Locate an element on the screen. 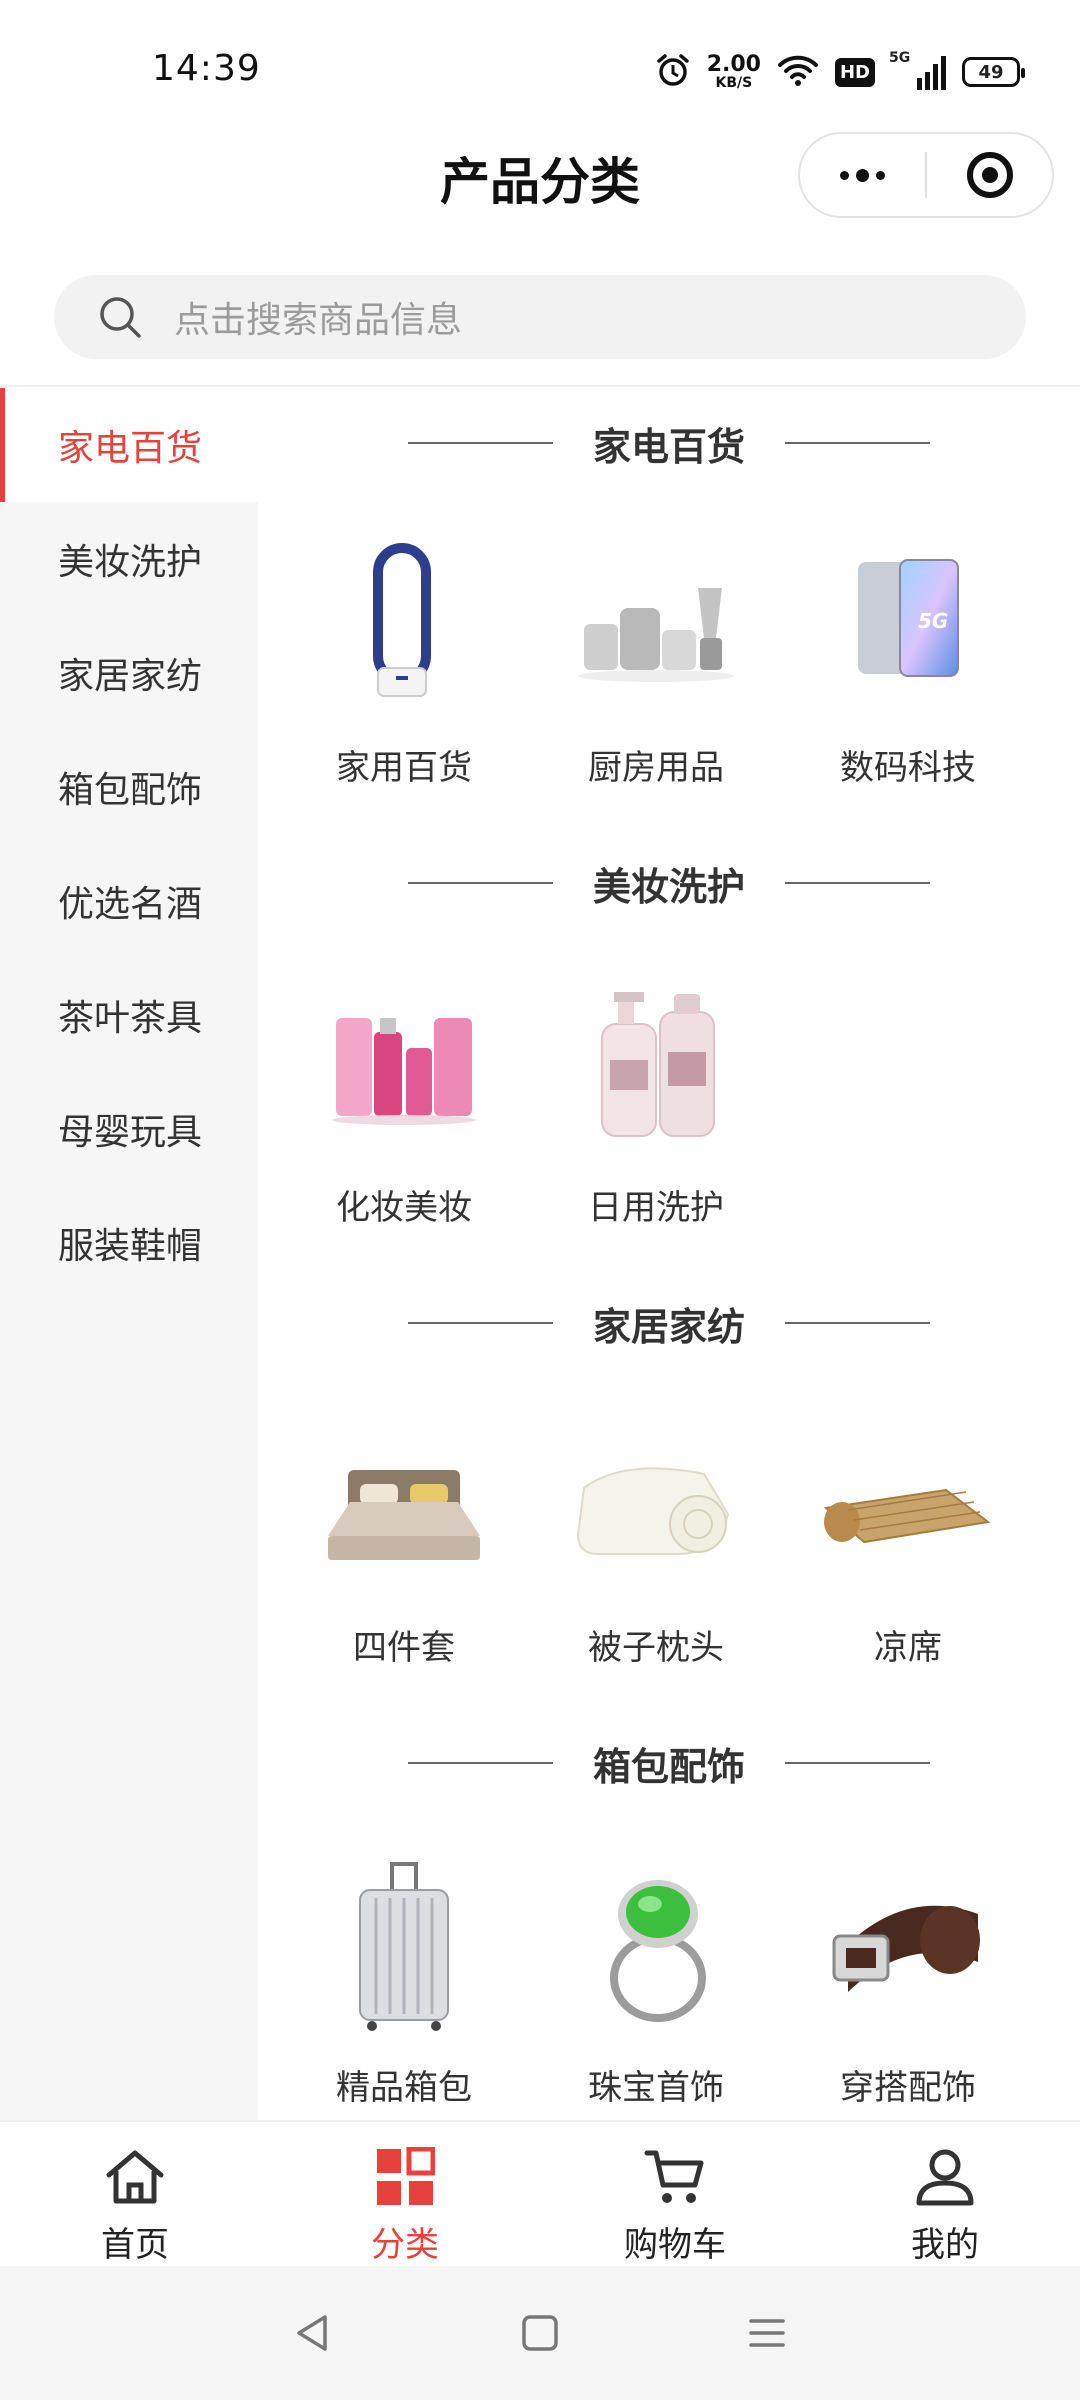 The image size is (1080, 2400). signal-5g-icon: 5G is located at coordinates (917, 70).